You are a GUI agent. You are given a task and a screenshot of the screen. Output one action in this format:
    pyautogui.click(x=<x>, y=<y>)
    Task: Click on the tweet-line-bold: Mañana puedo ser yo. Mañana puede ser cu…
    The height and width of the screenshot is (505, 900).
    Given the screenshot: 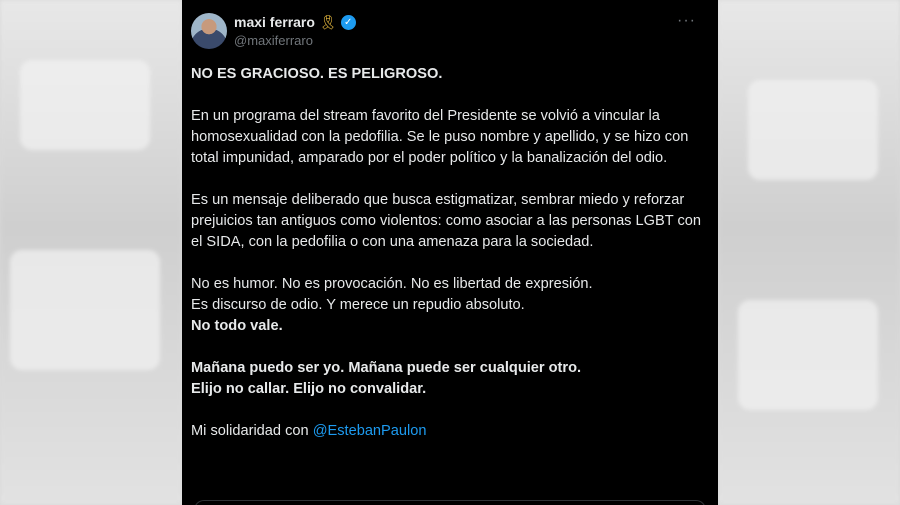 What is the action you would take?
    pyautogui.click(x=386, y=368)
    